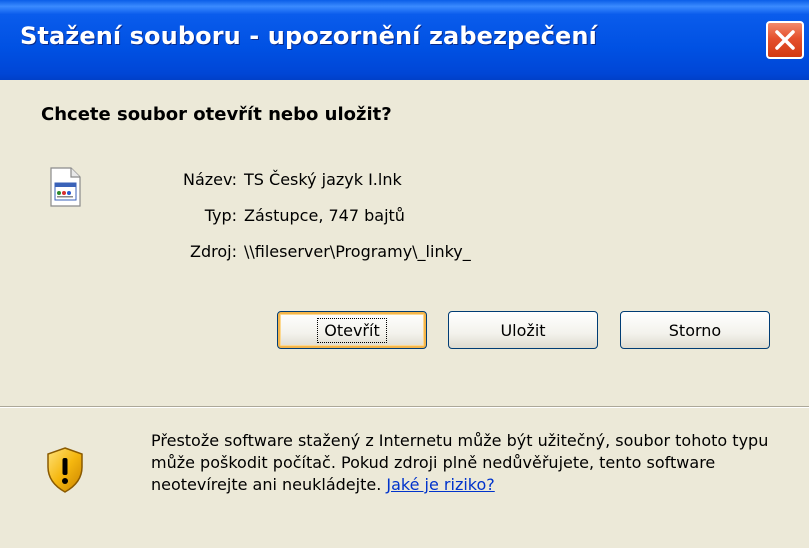 The width and height of the screenshot is (809, 548). I want to click on shortcut-file-icon, so click(65, 187).